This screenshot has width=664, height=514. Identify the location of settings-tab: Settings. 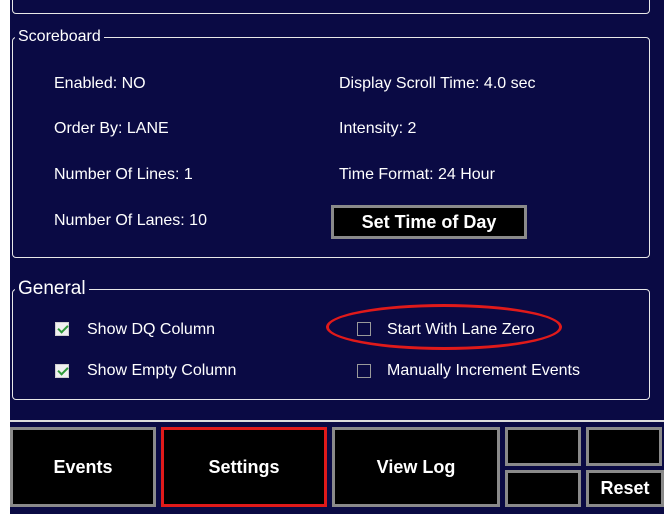
(244, 467).